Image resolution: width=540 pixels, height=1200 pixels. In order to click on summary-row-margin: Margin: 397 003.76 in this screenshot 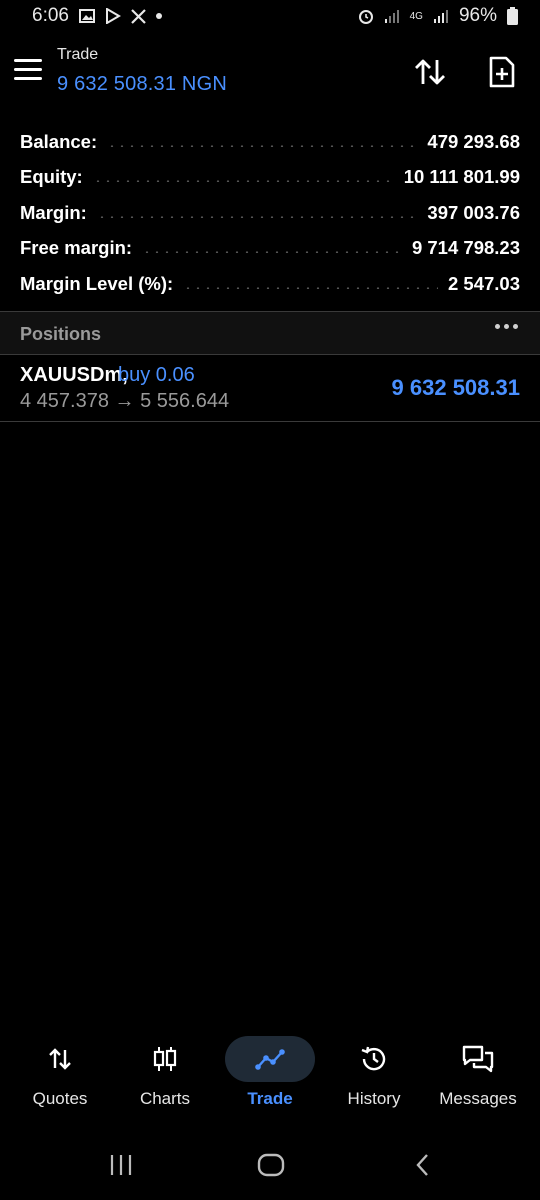, I will do `click(270, 213)`.